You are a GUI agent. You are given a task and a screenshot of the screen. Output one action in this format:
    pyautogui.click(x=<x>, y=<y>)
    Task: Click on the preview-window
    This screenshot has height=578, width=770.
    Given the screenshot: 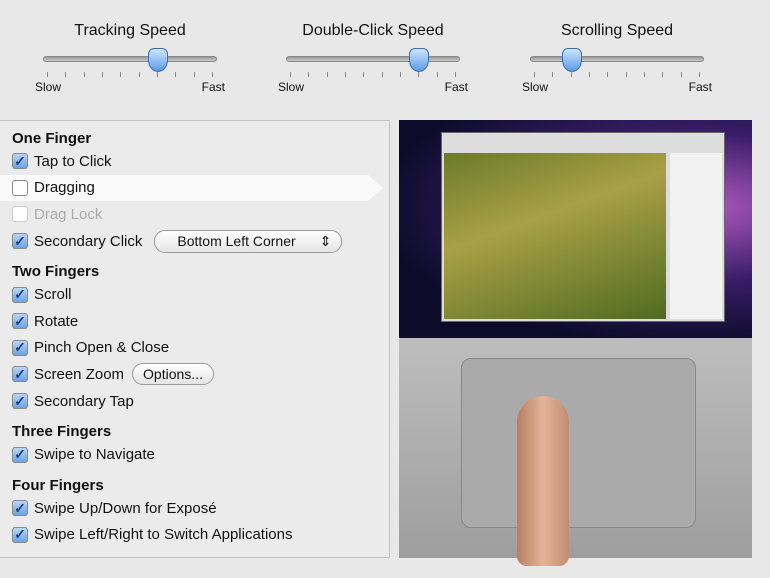 What is the action you would take?
    pyautogui.click(x=583, y=227)
    